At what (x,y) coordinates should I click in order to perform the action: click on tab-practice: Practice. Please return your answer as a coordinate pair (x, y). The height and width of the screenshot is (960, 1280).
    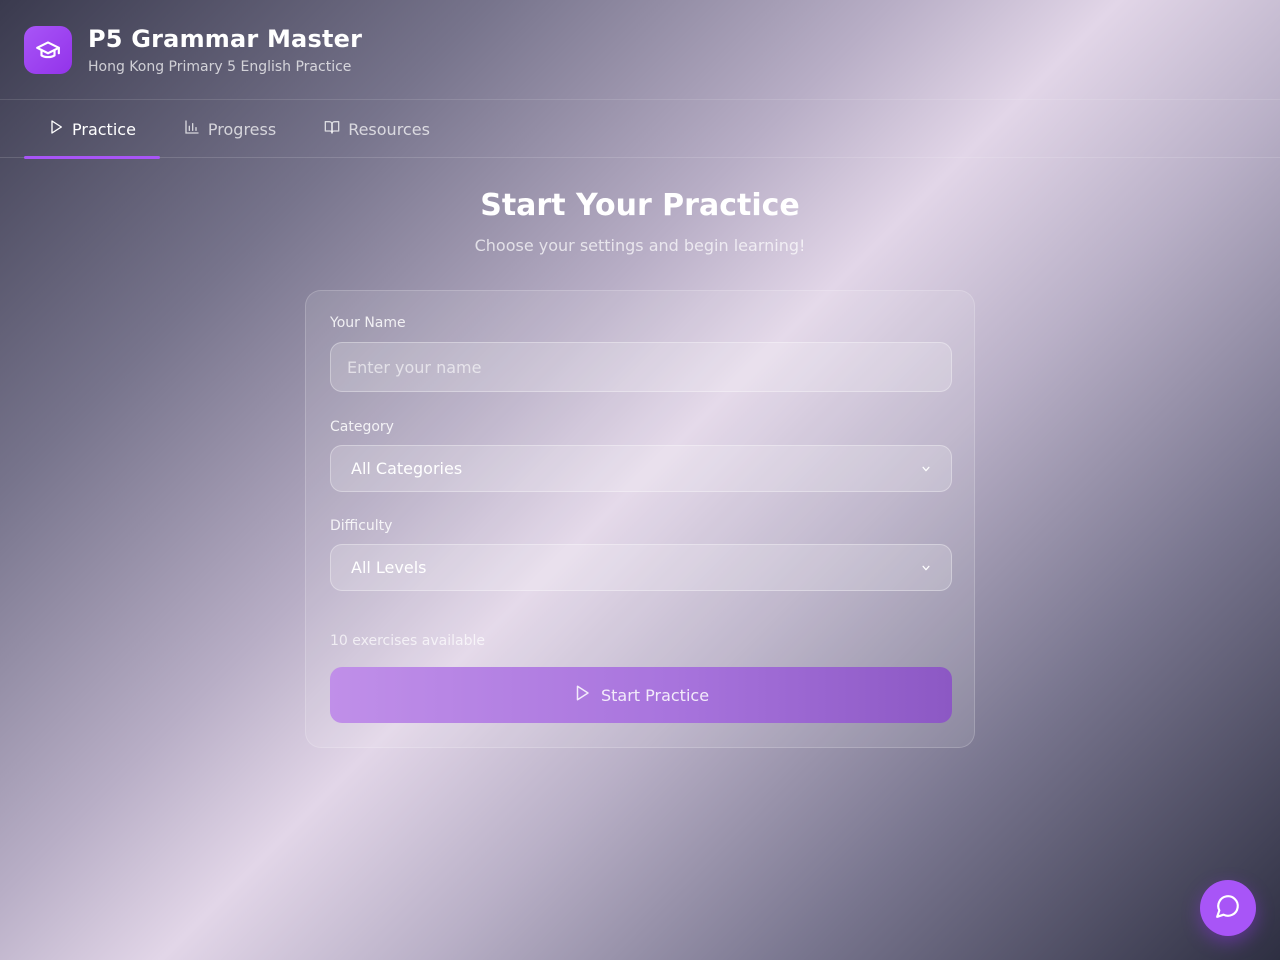
    Looking at the image, I should click on (92, 129).